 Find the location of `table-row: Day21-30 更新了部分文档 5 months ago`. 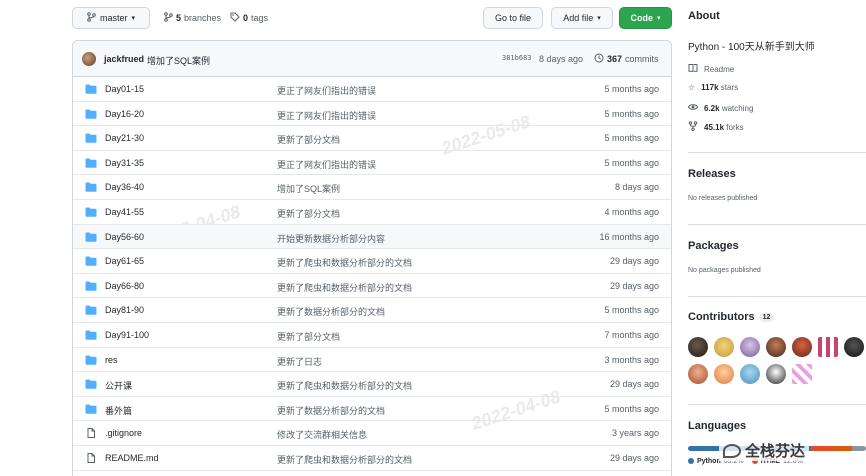

table-row: Day21-30 更新了部分文档 5 months ago is located at coordinates (372, 138).